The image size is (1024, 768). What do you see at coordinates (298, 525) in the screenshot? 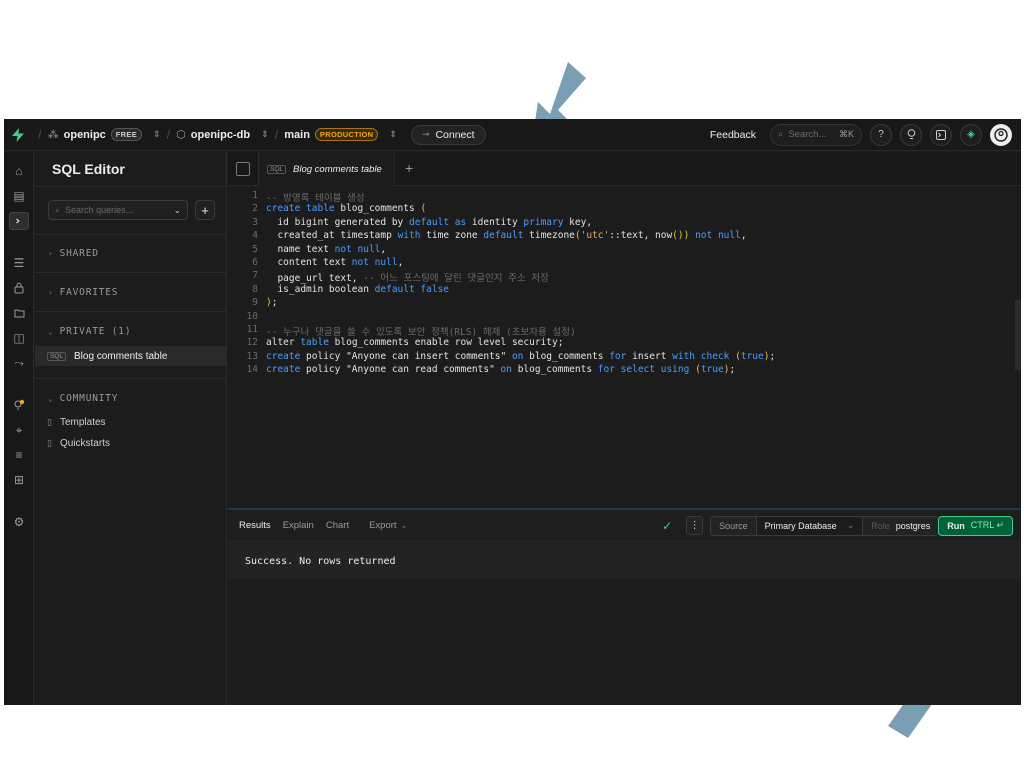
I see `tab-explain: Explain` at bounding box center [298, 525].